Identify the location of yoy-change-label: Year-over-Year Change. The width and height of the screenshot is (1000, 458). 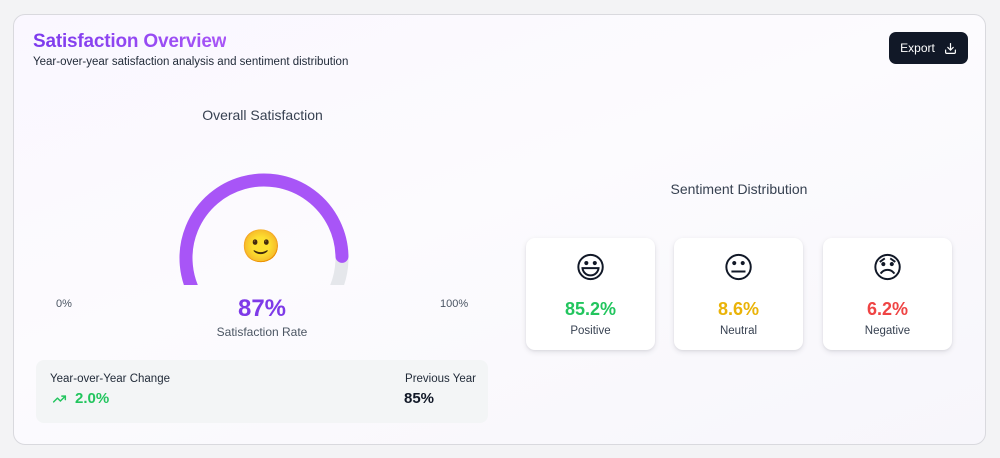
(110, 379).